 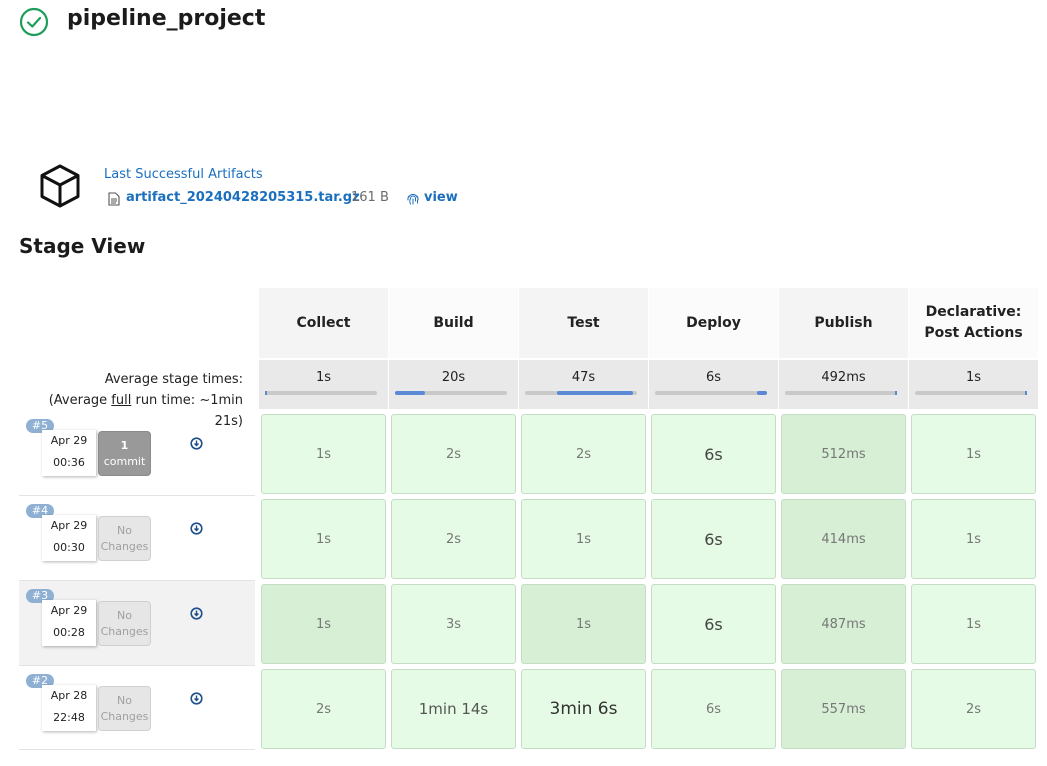 I want to click on stage-cell: 1min 14s, so click(x=453, y=709).